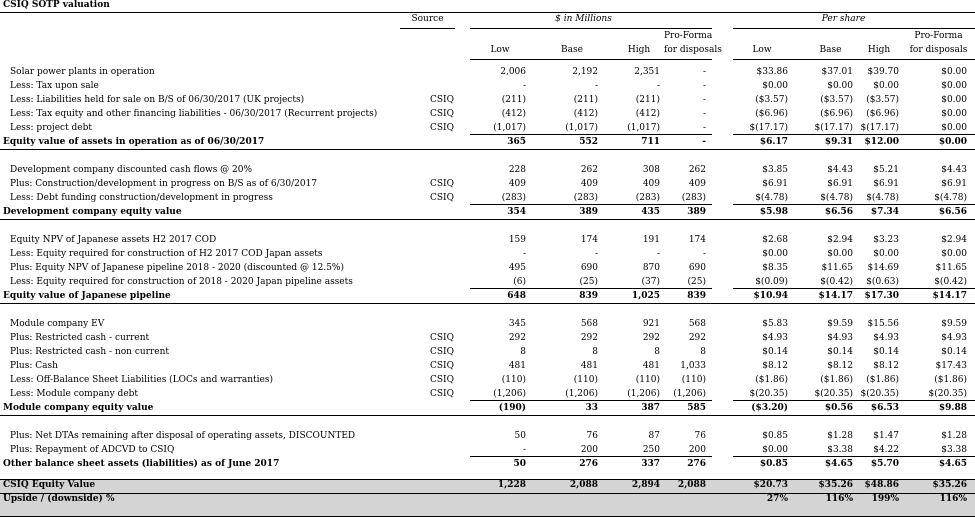 This screenshot has width=975, height=517. I want to click on pershare-cell: $4.43, so click(840, 170).